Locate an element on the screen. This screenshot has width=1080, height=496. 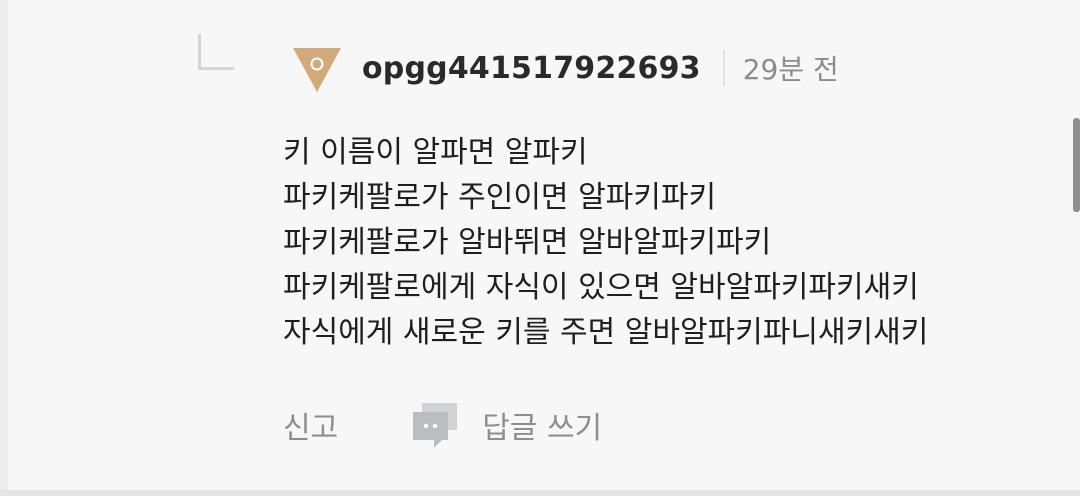
username: opgg441517922693 is located at coordinates (531, 68).